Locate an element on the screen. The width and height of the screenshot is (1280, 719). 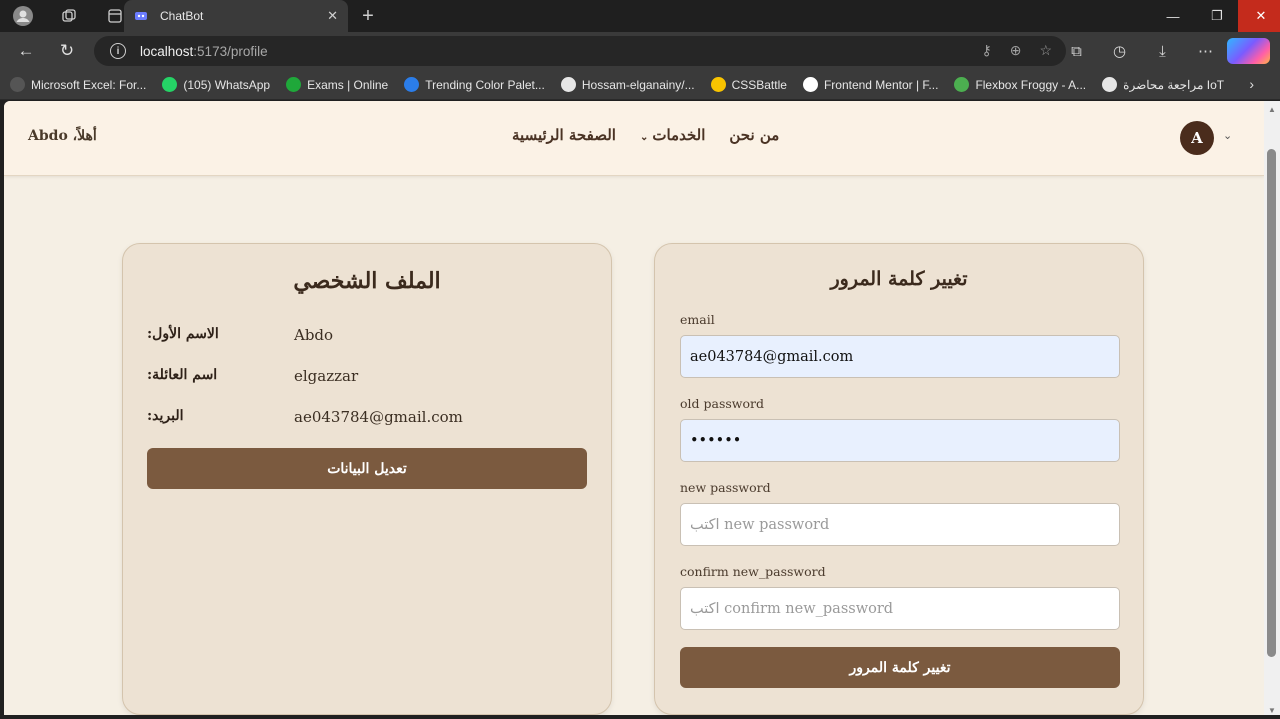
main-nav: الصفحة الرئيسية ⌄ الخدمات من نحن is located at coordinates (645, 135).